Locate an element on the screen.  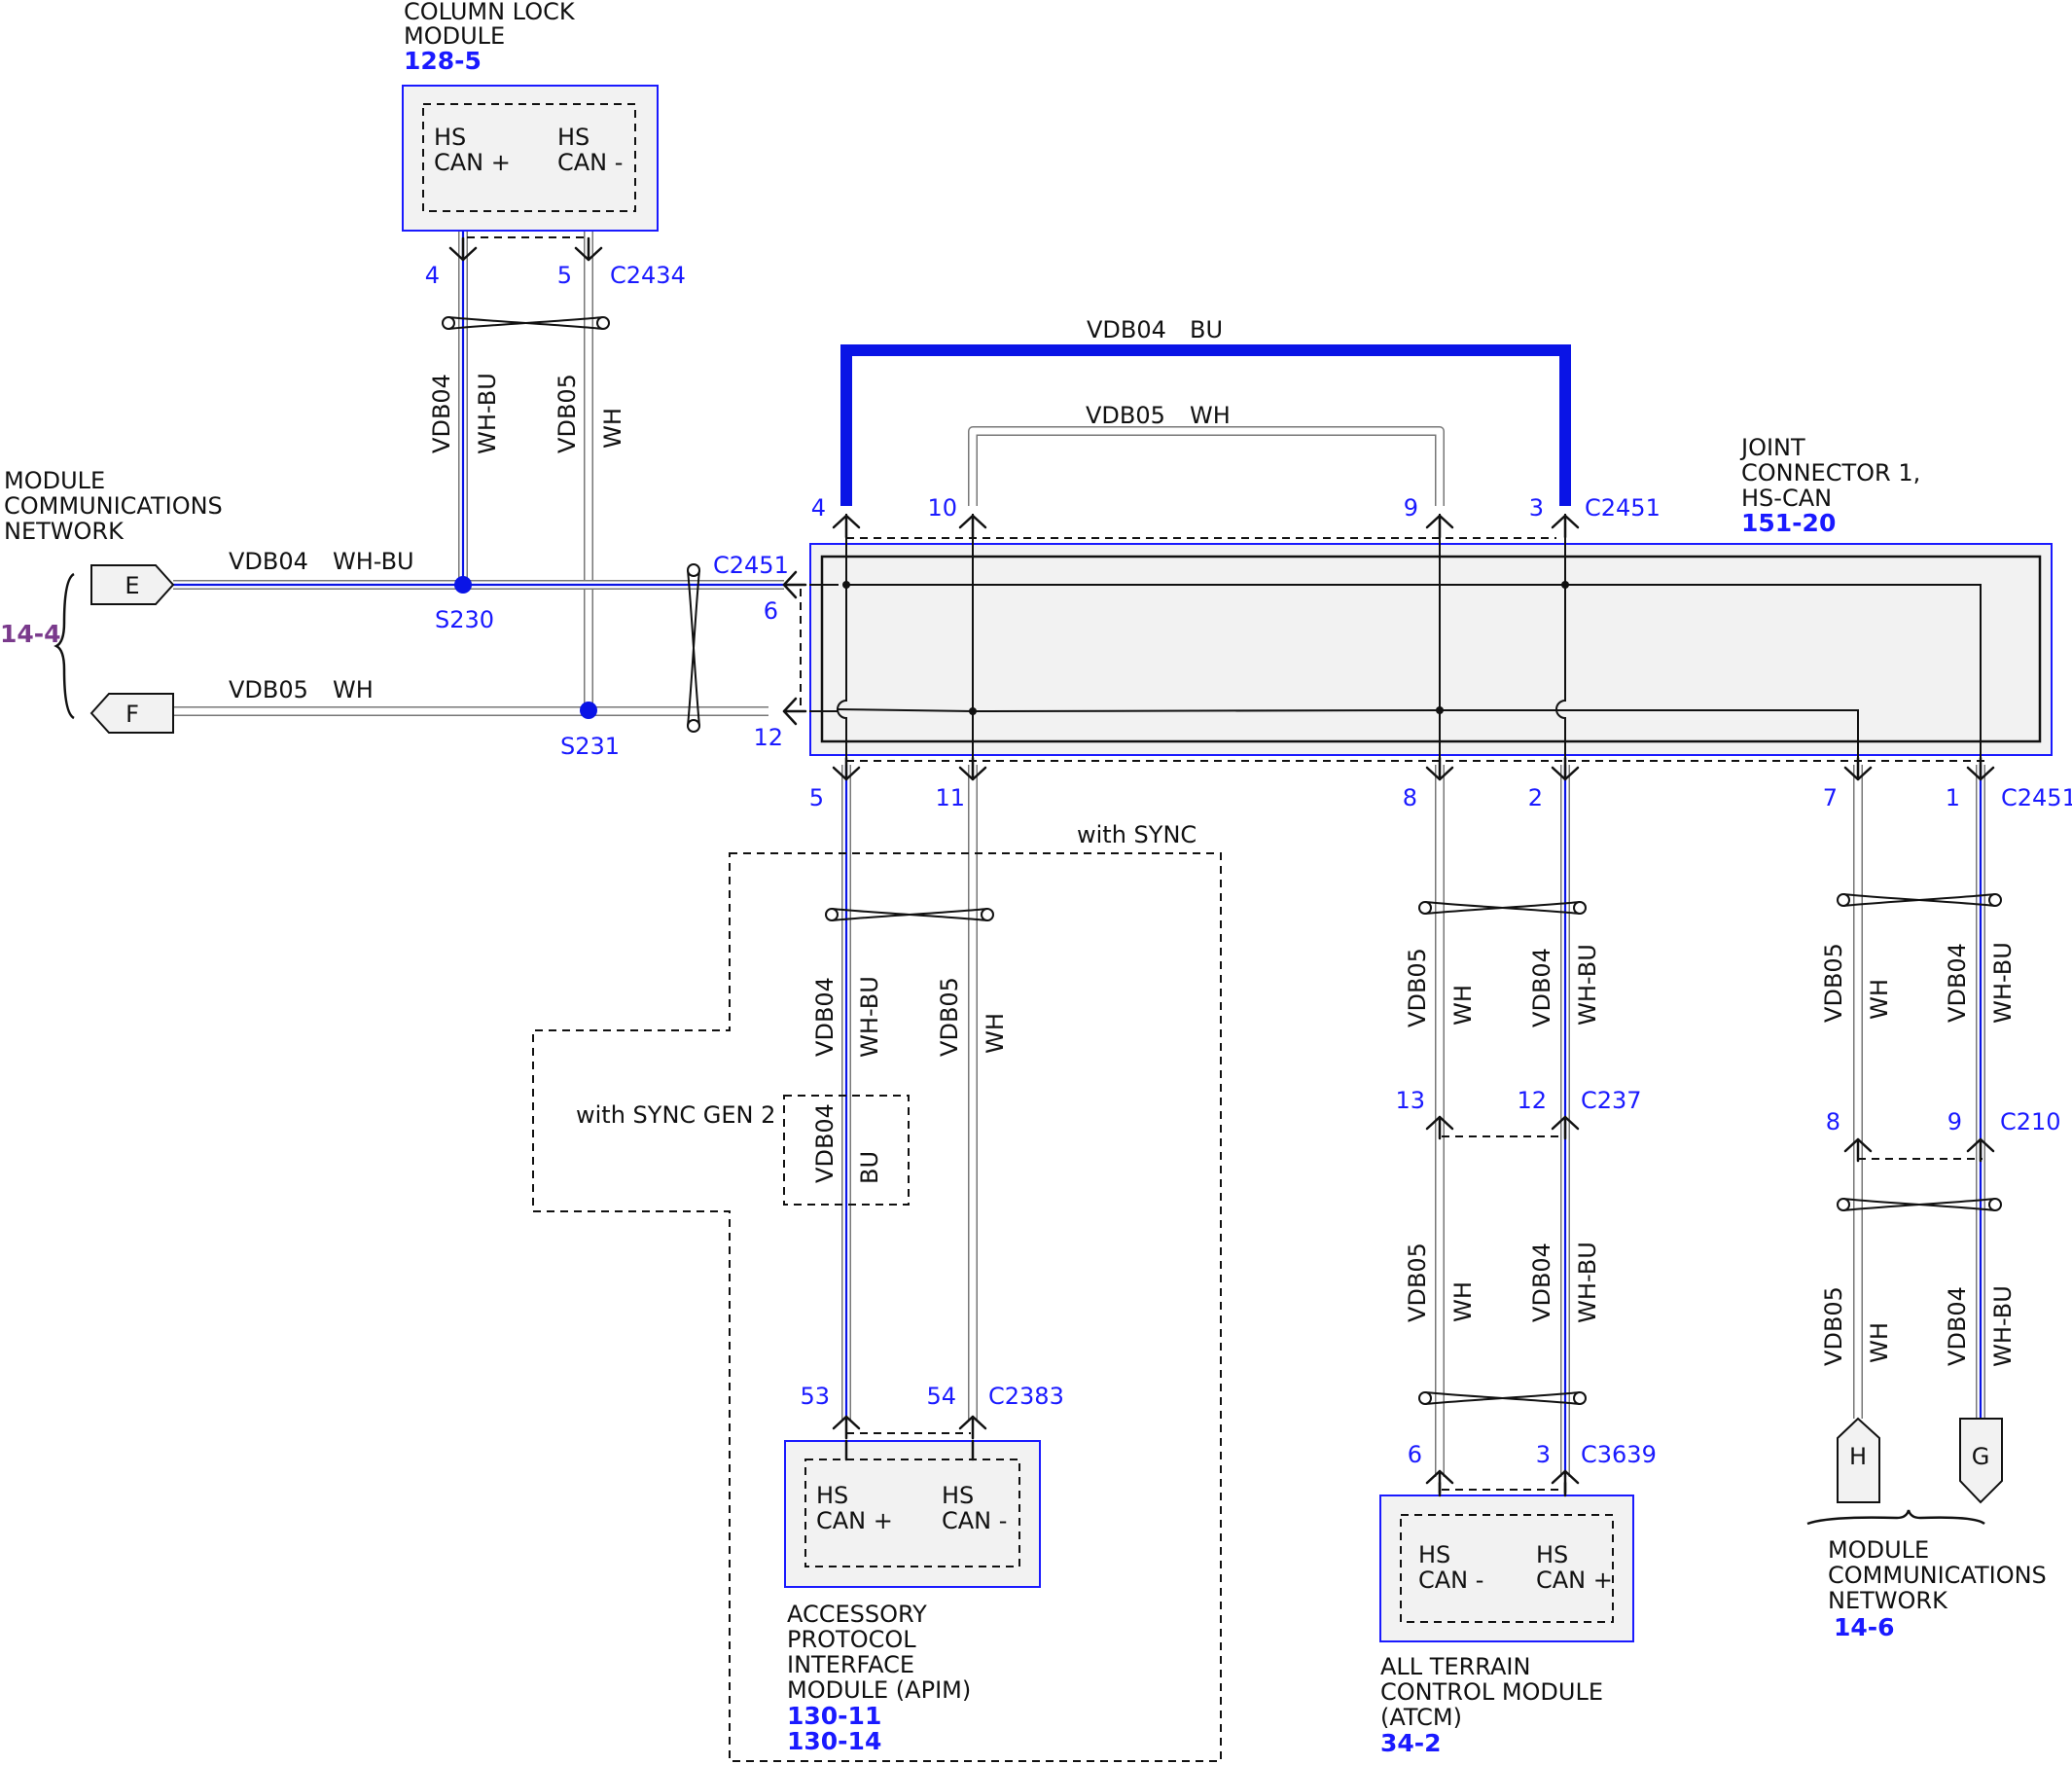
c3639-pin-6: 6 is located at coordinates (1415, 1454).